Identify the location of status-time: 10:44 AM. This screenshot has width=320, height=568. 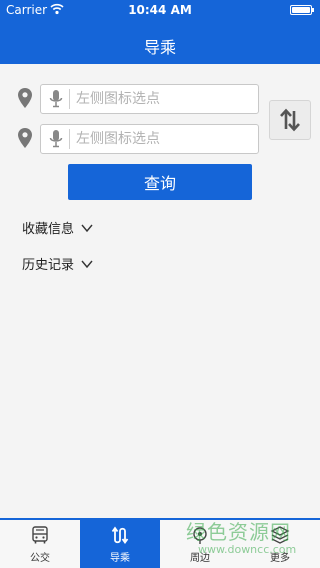
(160, 10).